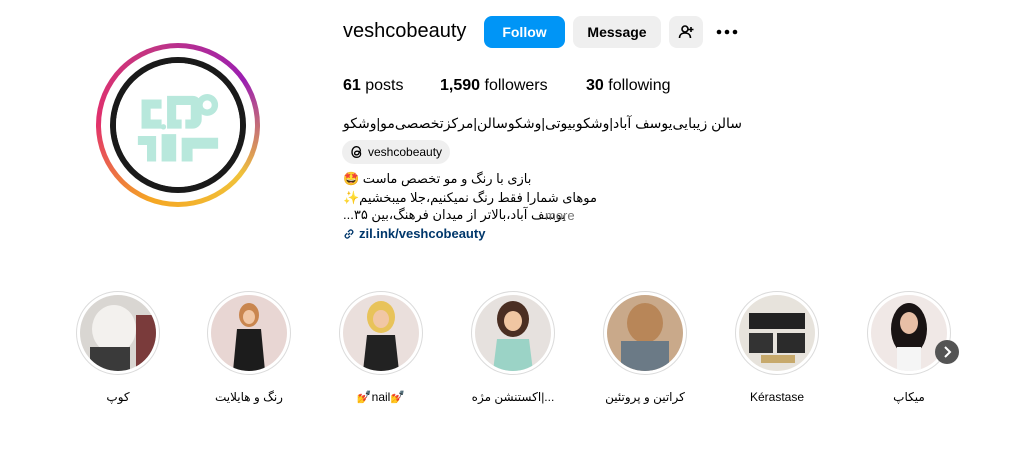 Image resolution: width=1020 pixels, height=453 pixels. I want to click on threads-handle: veshcobeauty, so click(405, 152).